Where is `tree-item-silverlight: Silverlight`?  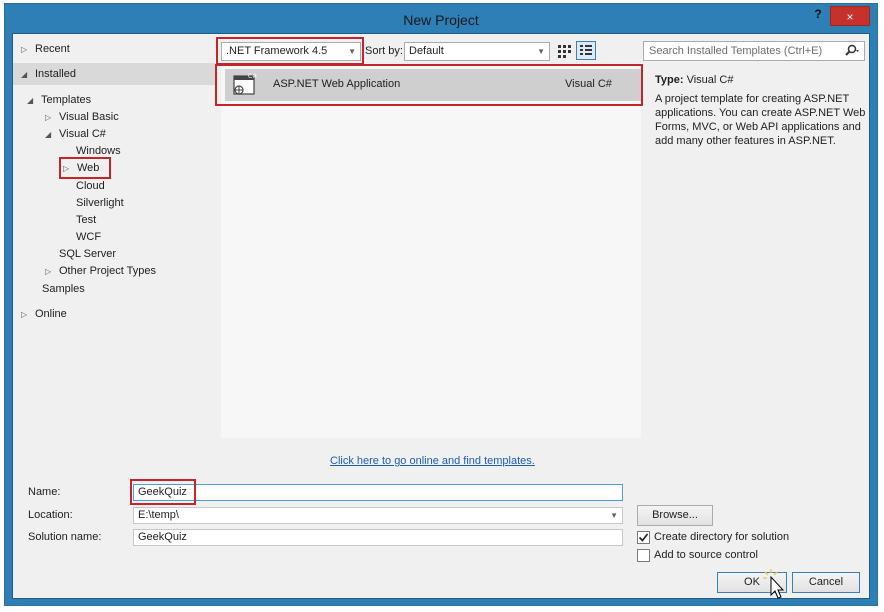
tree-item-silverlight: Silverlight is located at coordinates (100, 203).